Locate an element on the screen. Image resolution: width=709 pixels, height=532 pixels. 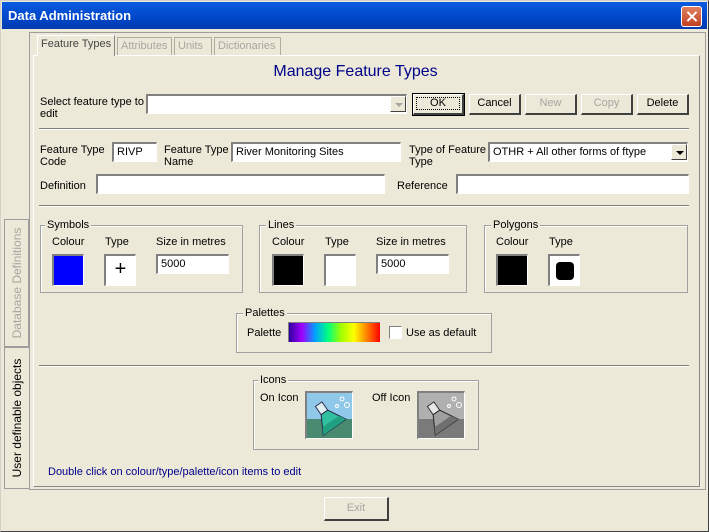
palette-label: Palette is located at coordinates (264, 333).